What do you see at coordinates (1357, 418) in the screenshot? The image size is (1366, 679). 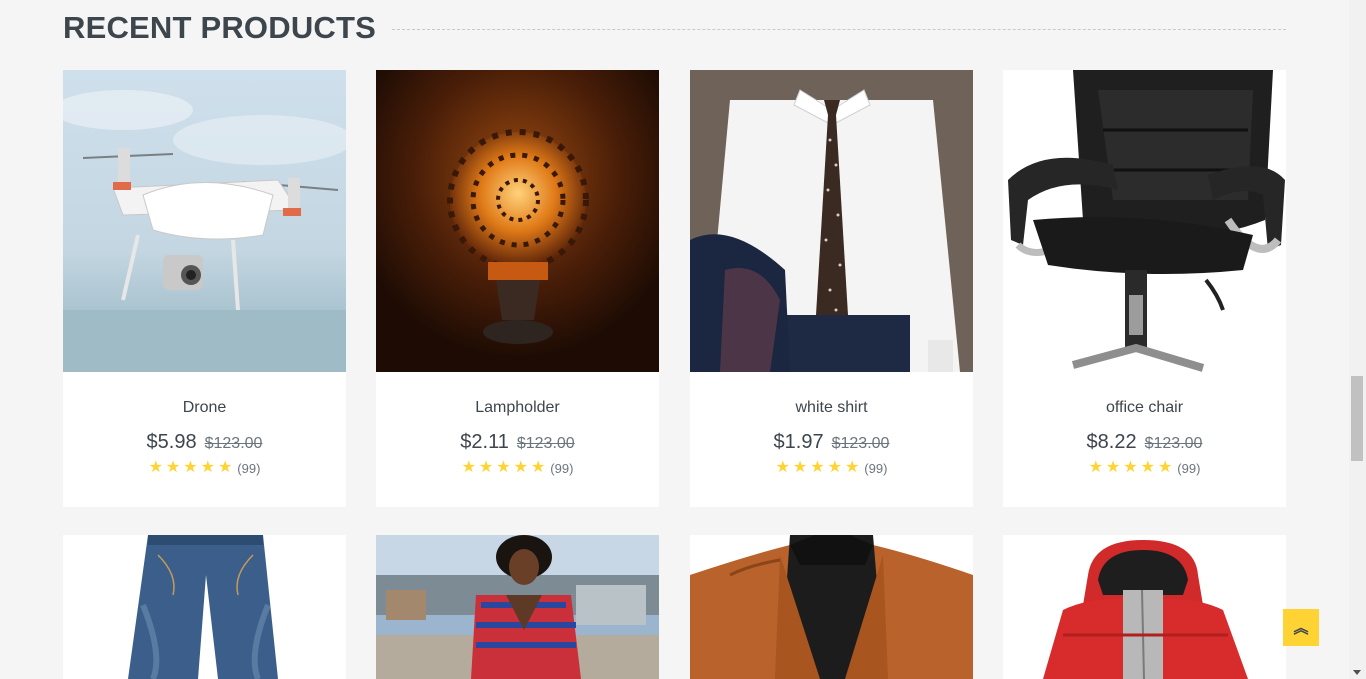 I see `scrollbar-thumb` at bounding box center [1357, 418].